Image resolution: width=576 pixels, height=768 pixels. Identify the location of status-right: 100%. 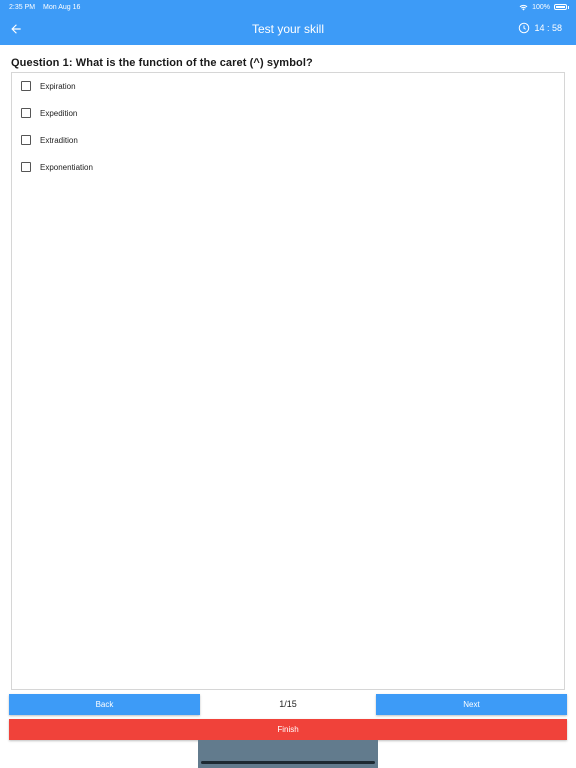
(544, 7).